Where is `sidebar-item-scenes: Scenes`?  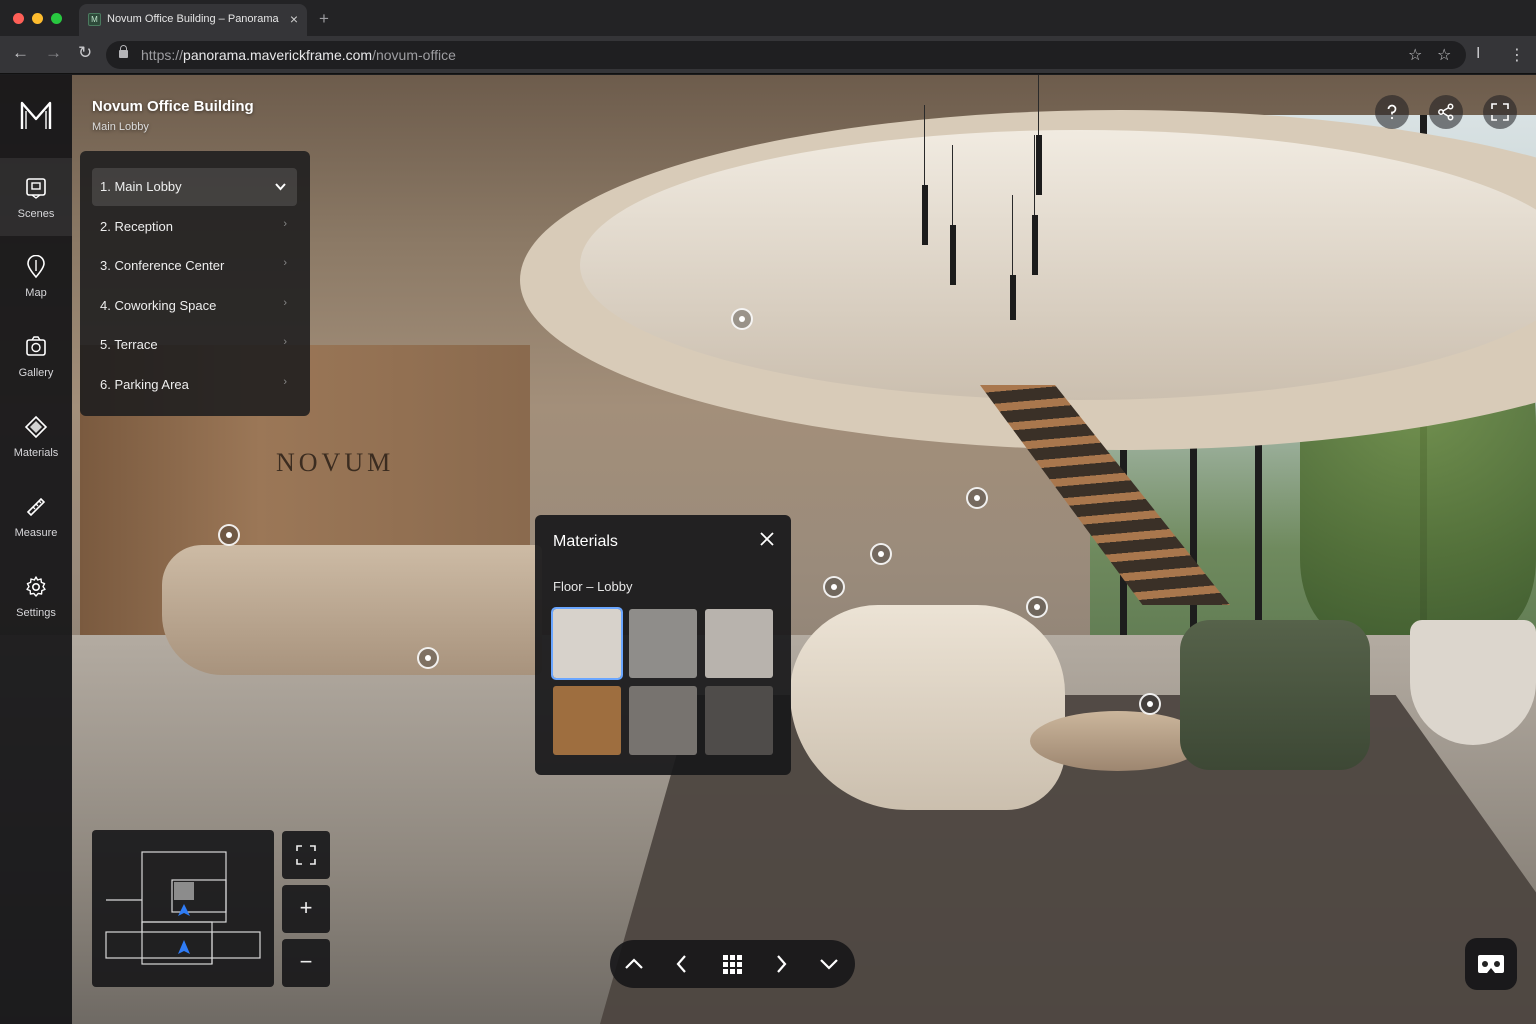 sidebar-item-scenes: Scenes is located at coordinates (36, 197).